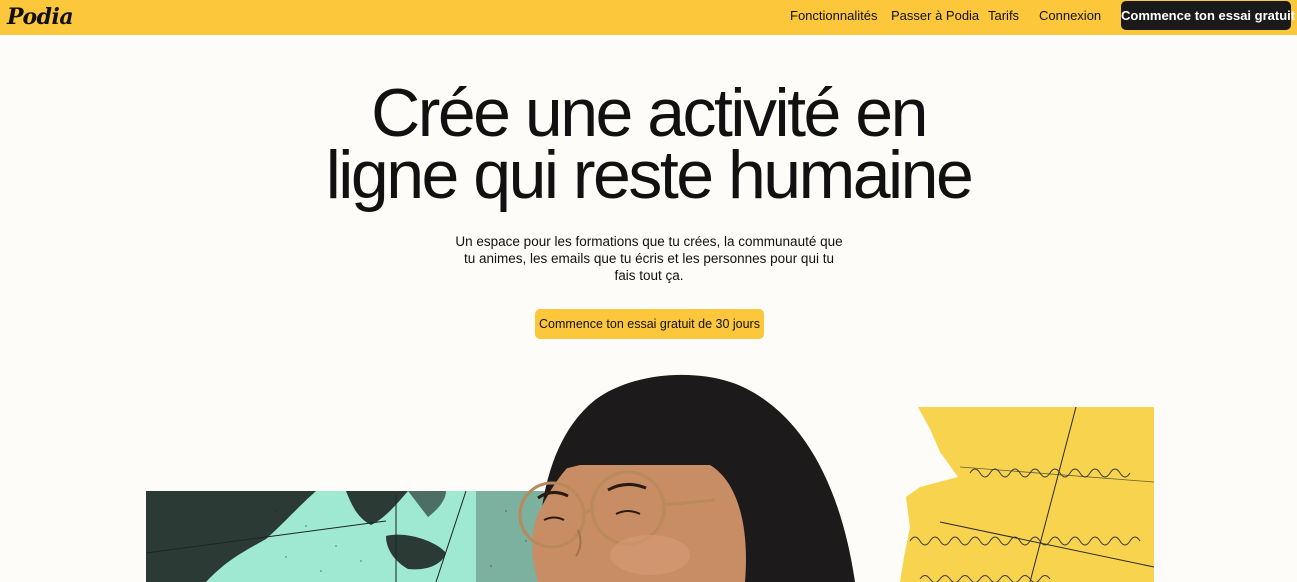  I want to click on nav-link-passer-a-podia: Passer à Podia, so click(935, 16).